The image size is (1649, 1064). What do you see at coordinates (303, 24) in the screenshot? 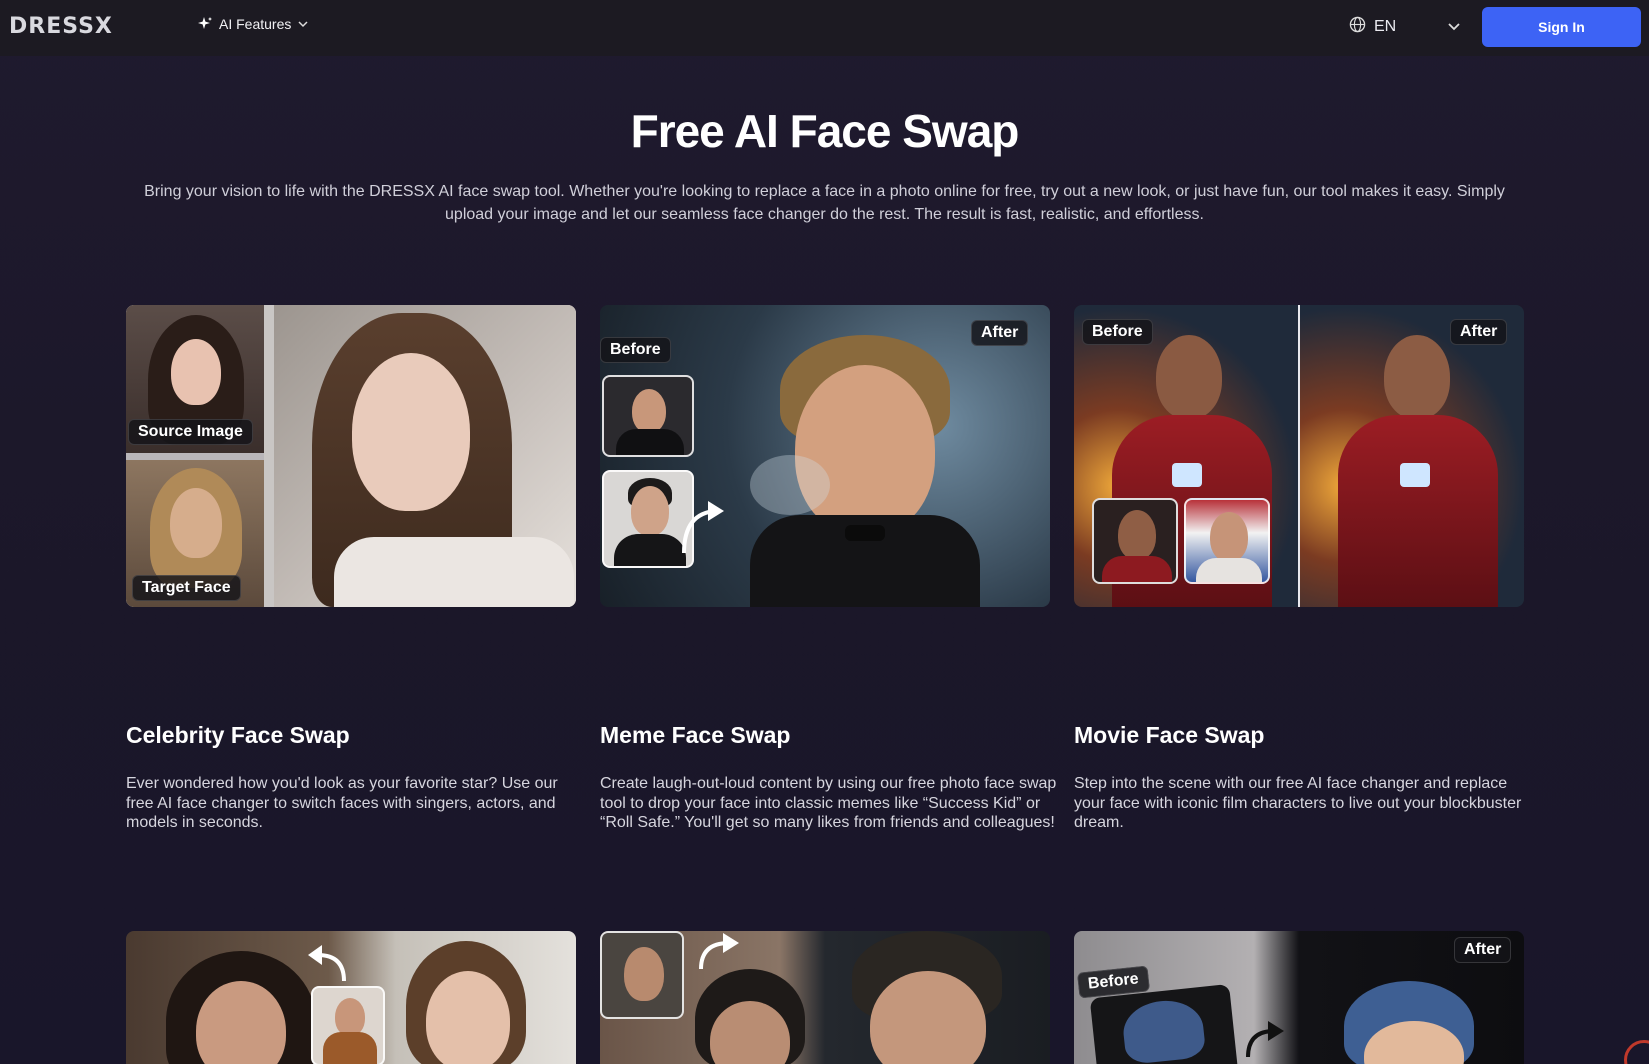
I see `chevron-down-icon` at bounding box center [303, 24].